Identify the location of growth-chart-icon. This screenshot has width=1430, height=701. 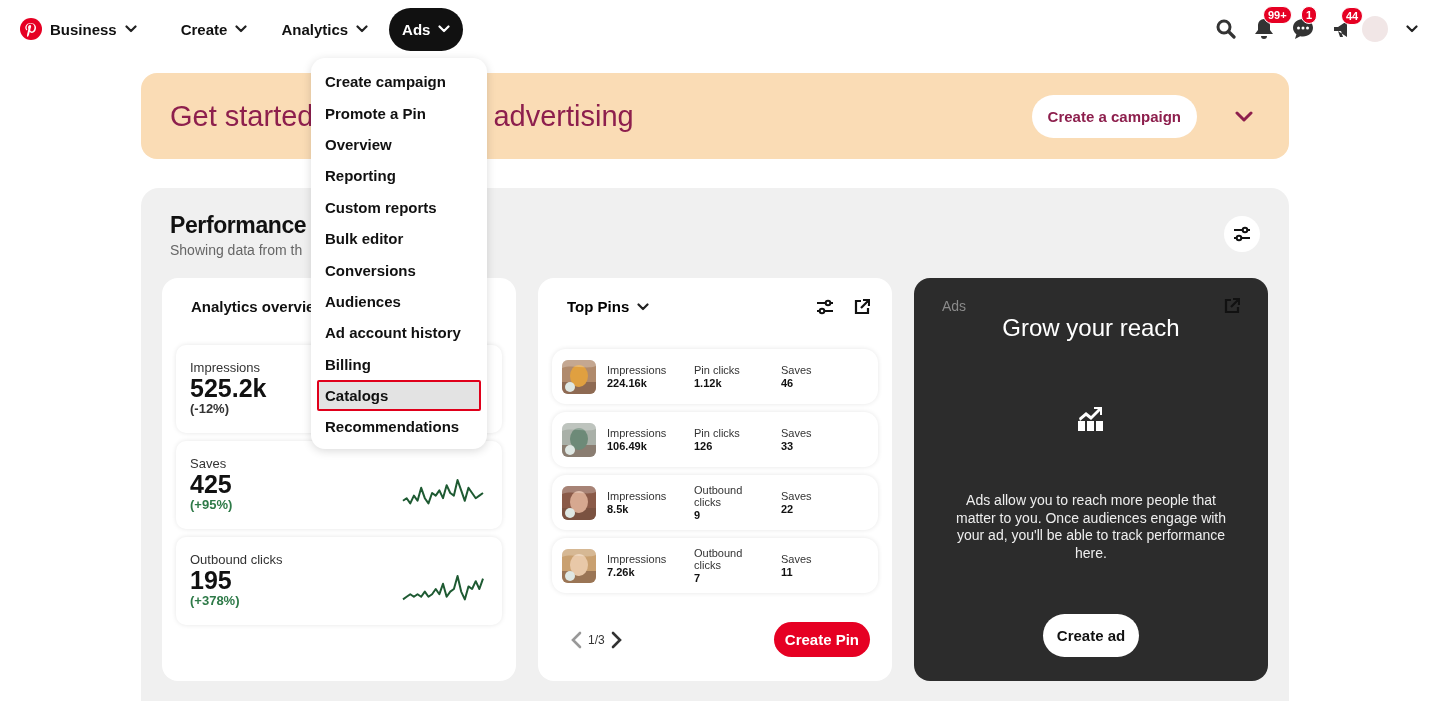
(1091, 419).